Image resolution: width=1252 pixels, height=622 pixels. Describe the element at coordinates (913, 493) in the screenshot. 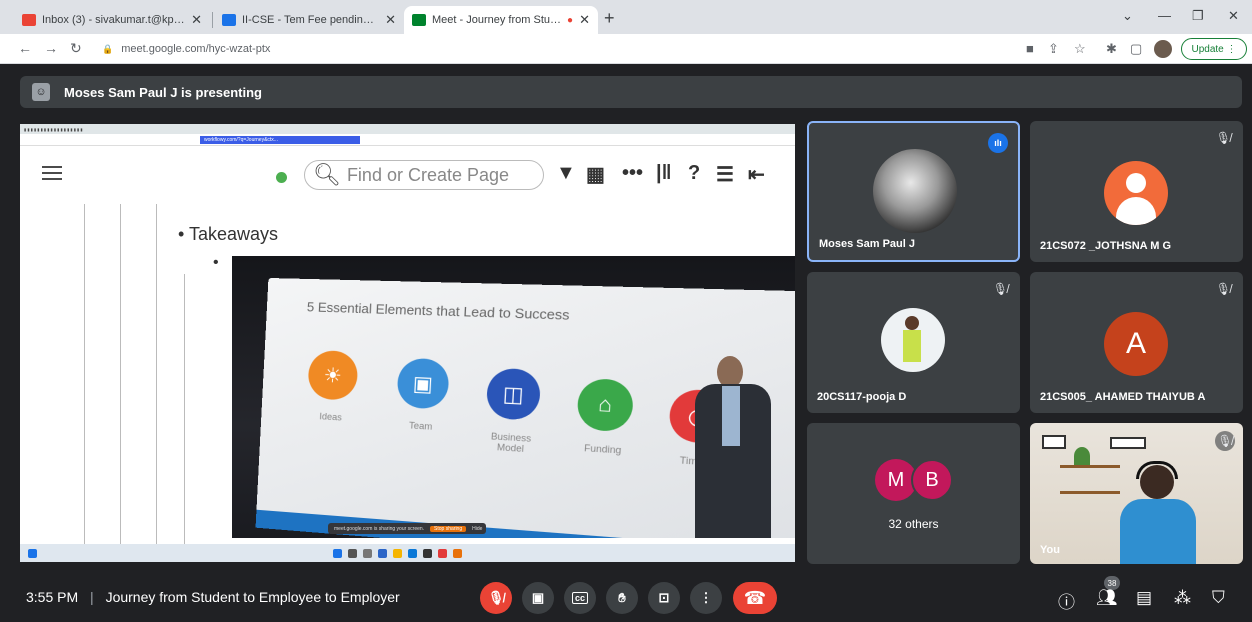

I see `others-tile: M B 32 others` at that location.